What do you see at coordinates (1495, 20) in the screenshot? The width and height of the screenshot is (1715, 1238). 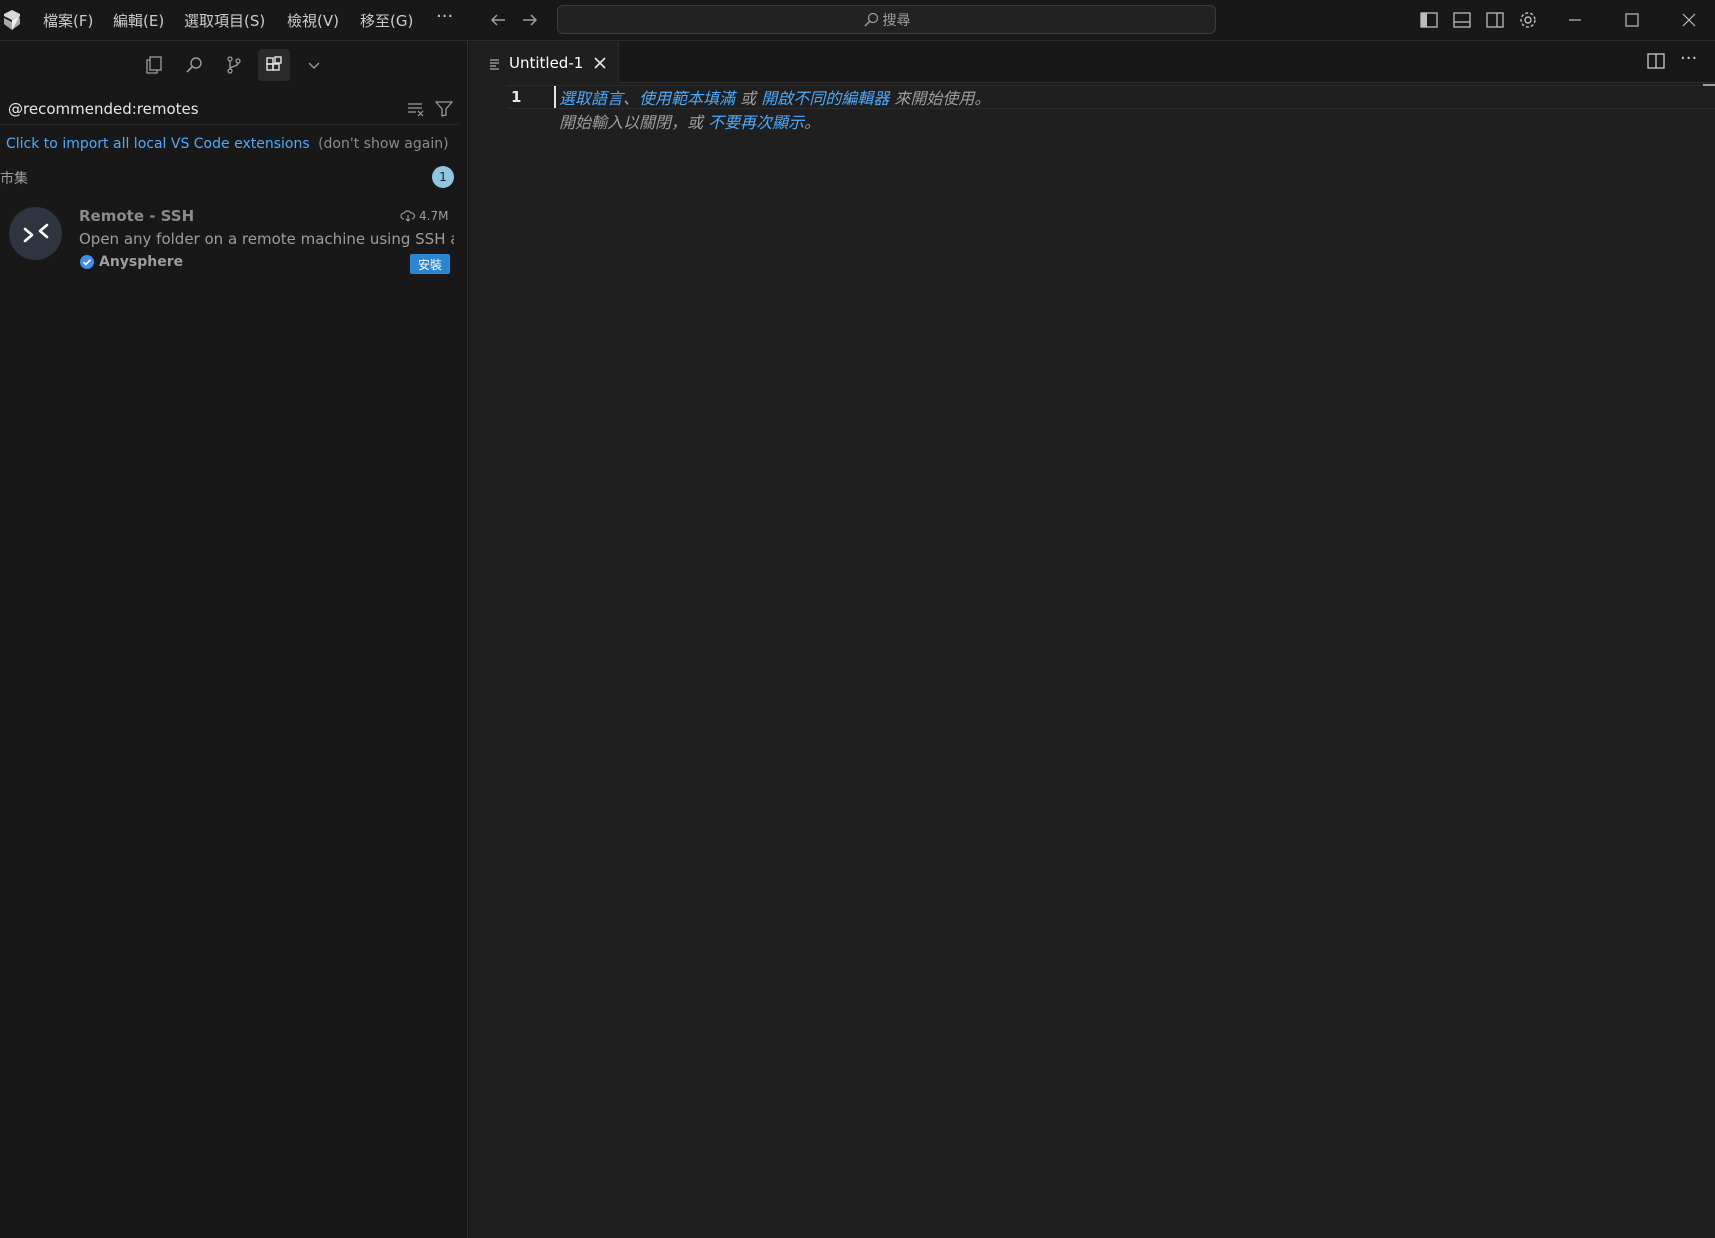 I see `toggle-secondary-sidebar-icon` at bounding box center [1495, 20].